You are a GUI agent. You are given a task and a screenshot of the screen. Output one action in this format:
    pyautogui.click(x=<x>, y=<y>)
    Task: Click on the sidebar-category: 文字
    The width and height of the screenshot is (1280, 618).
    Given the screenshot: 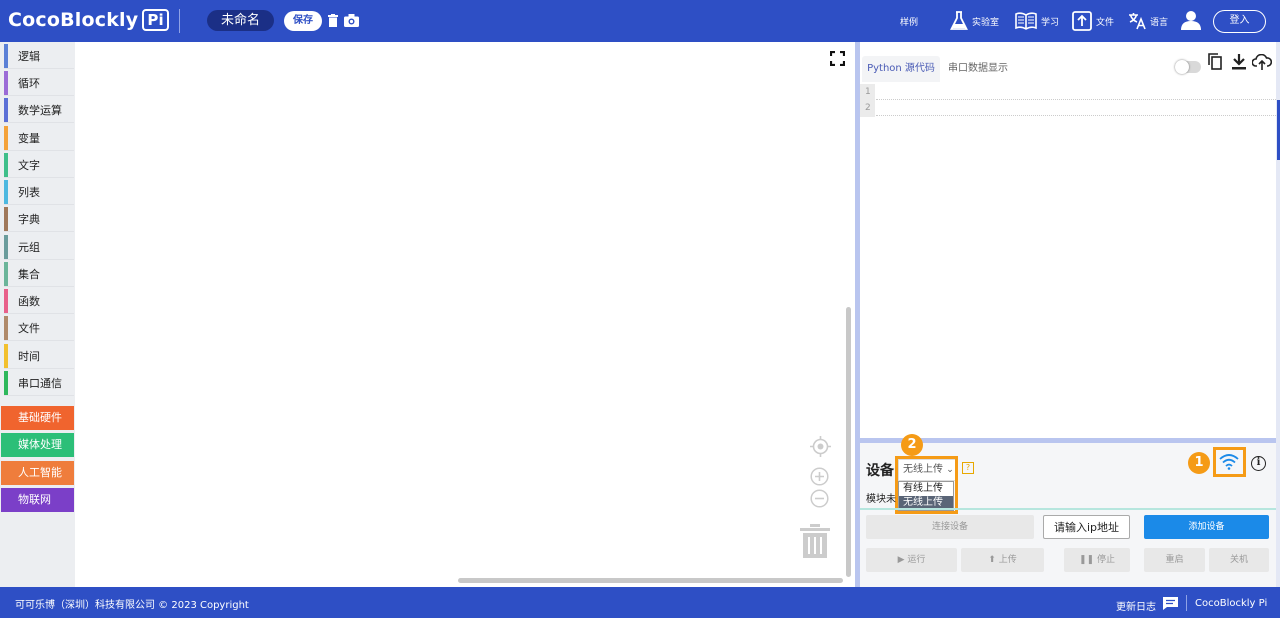 What is the action you would take?
    pyautogui.click(x=39, y=165)
    